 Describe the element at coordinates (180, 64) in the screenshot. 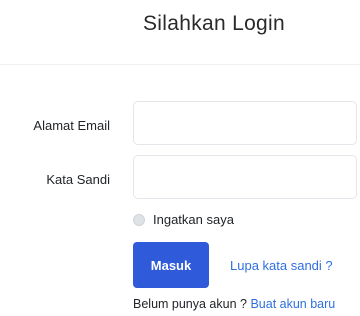

I see `header-divider` at that location.